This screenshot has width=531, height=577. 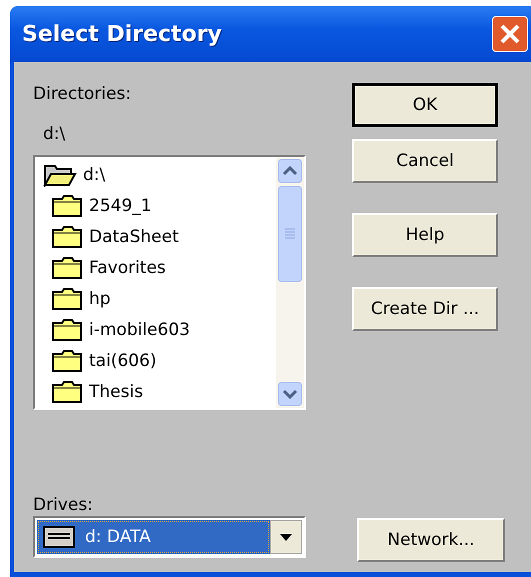 I want to click on dialog-button: OK, so click(x=425, y=105).